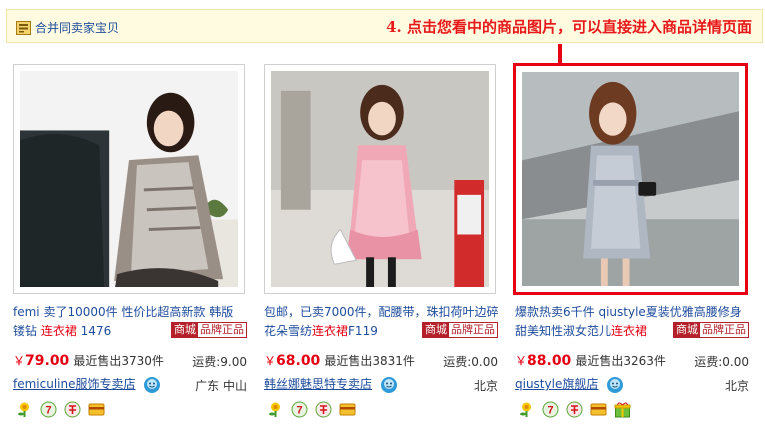 The width and height of the screenshot is (765, 428). Describe the element at coordinates (77, 28) in the screenshot. I see `merge-seller-label: 合并同卖家宝贝` at that location.